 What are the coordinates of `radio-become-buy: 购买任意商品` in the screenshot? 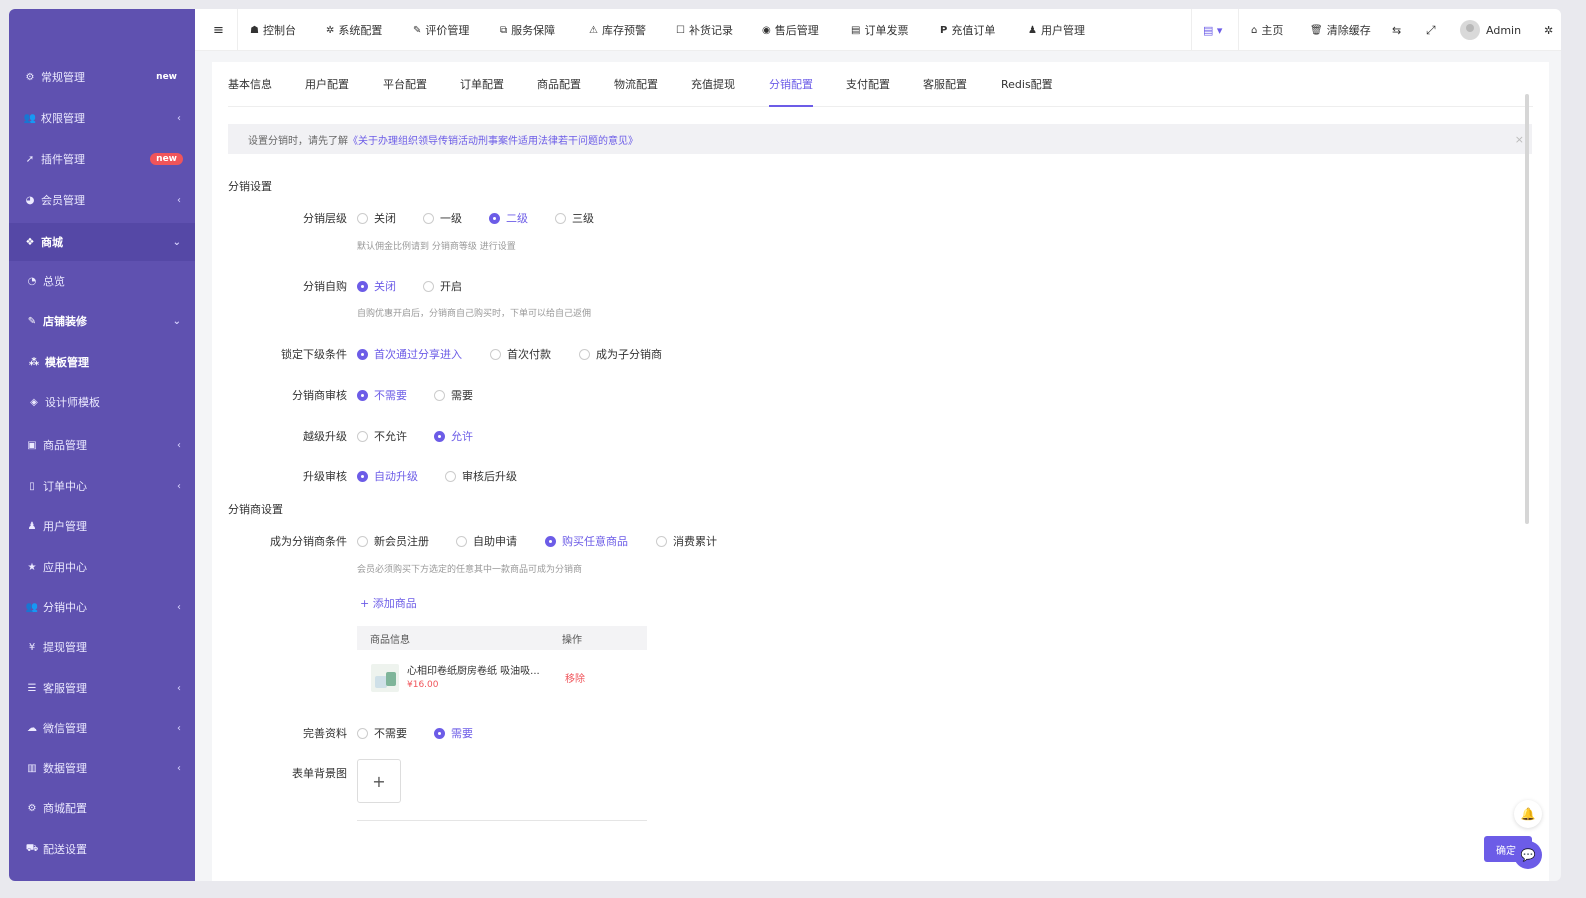 It's located at (586, 541).